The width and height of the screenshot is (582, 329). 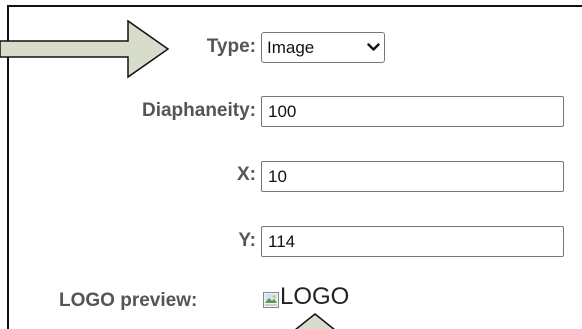 What do you see at coordinates (246, 174) in the screenshot?
I see `x-label: X:` at bounding box center [246, 174].